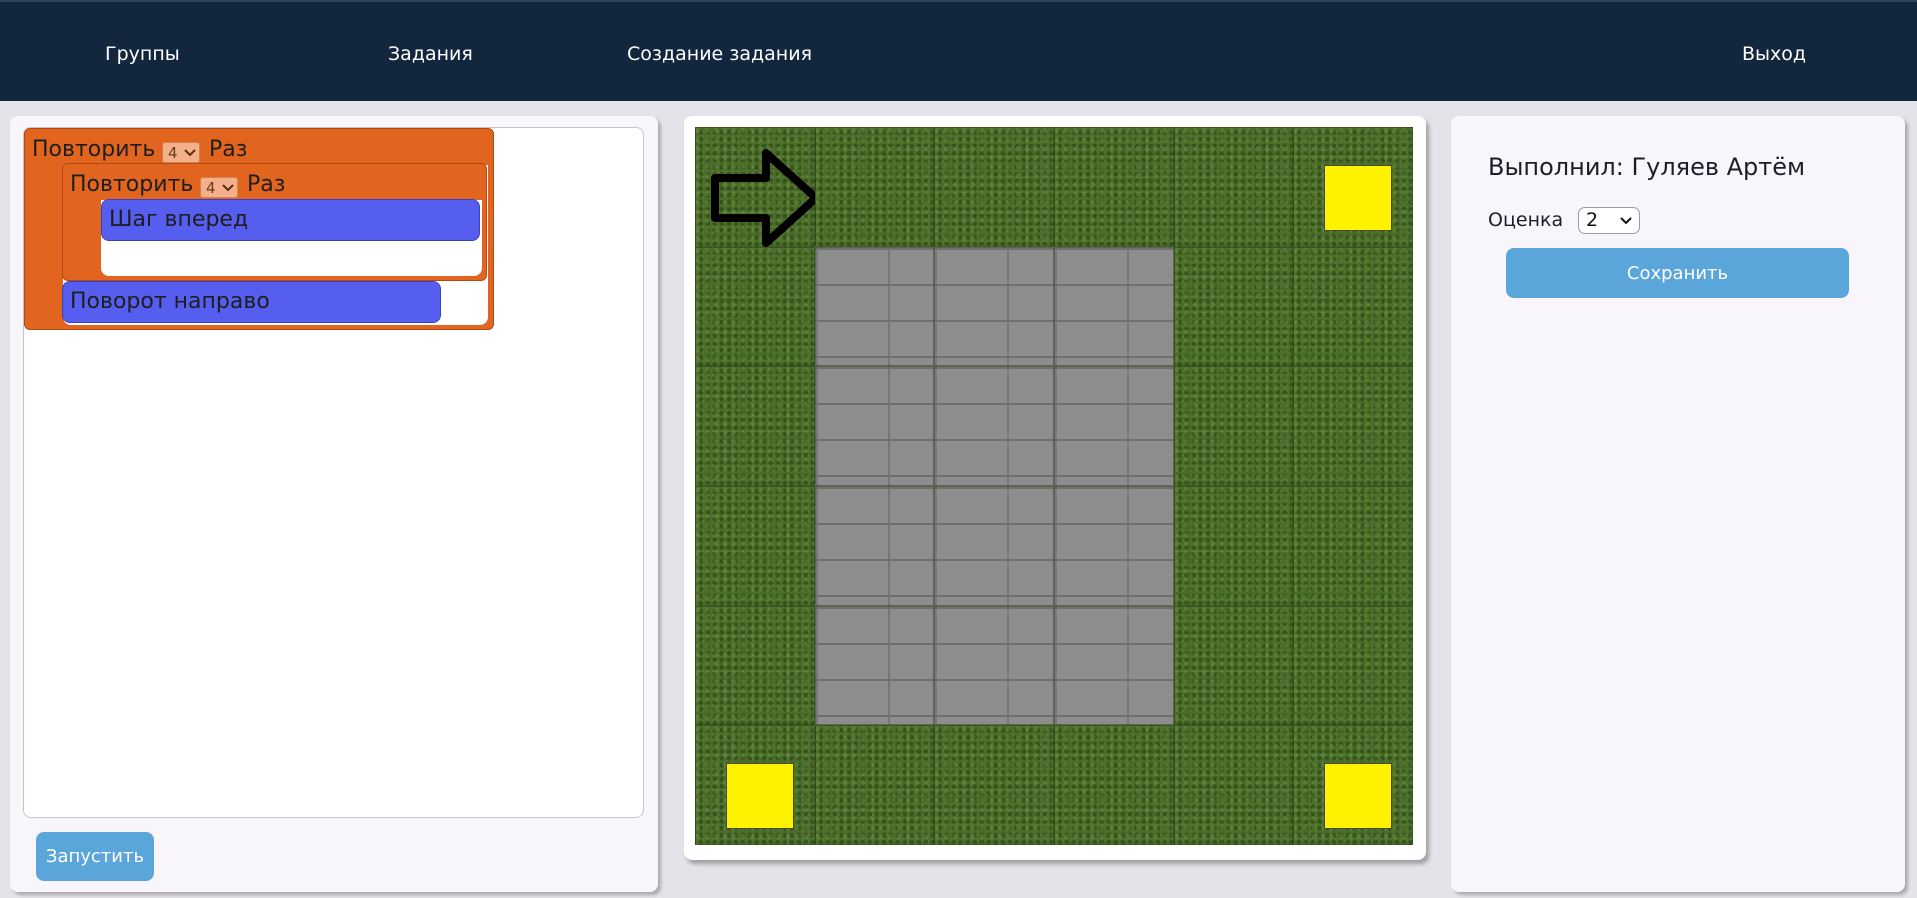 Image resolution: width=1917 pixels, height=898 pixels. Describe the element at coordinates (95, 856) in the screenshot. I see `run-button: Запустить` at that location.